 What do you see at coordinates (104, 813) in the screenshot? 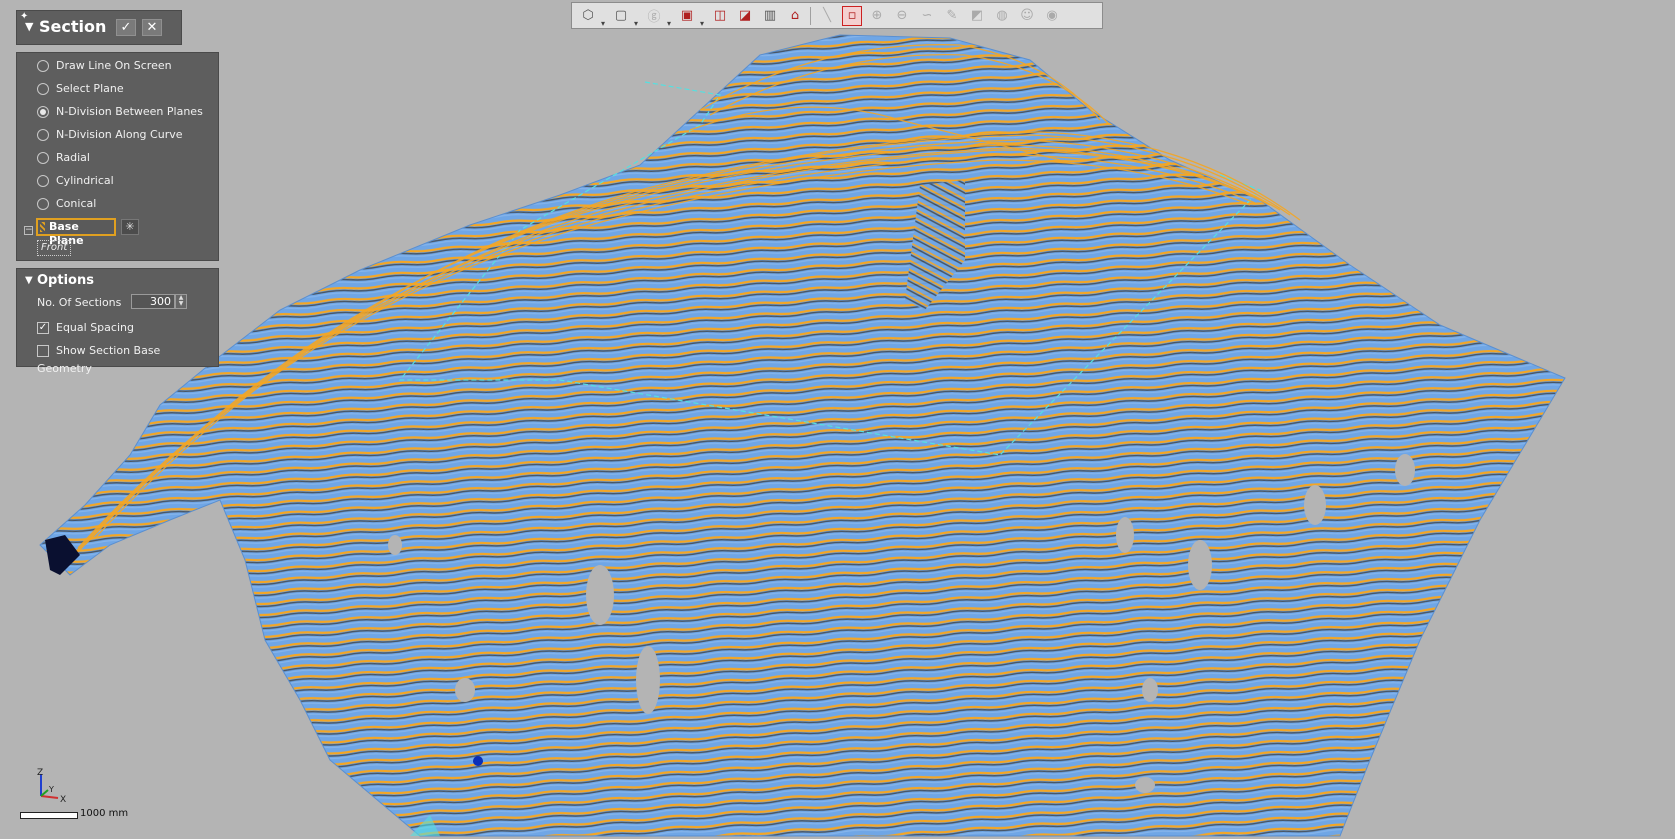
I see `scale-label: 1000 mm` at bounding box center [104, 813].